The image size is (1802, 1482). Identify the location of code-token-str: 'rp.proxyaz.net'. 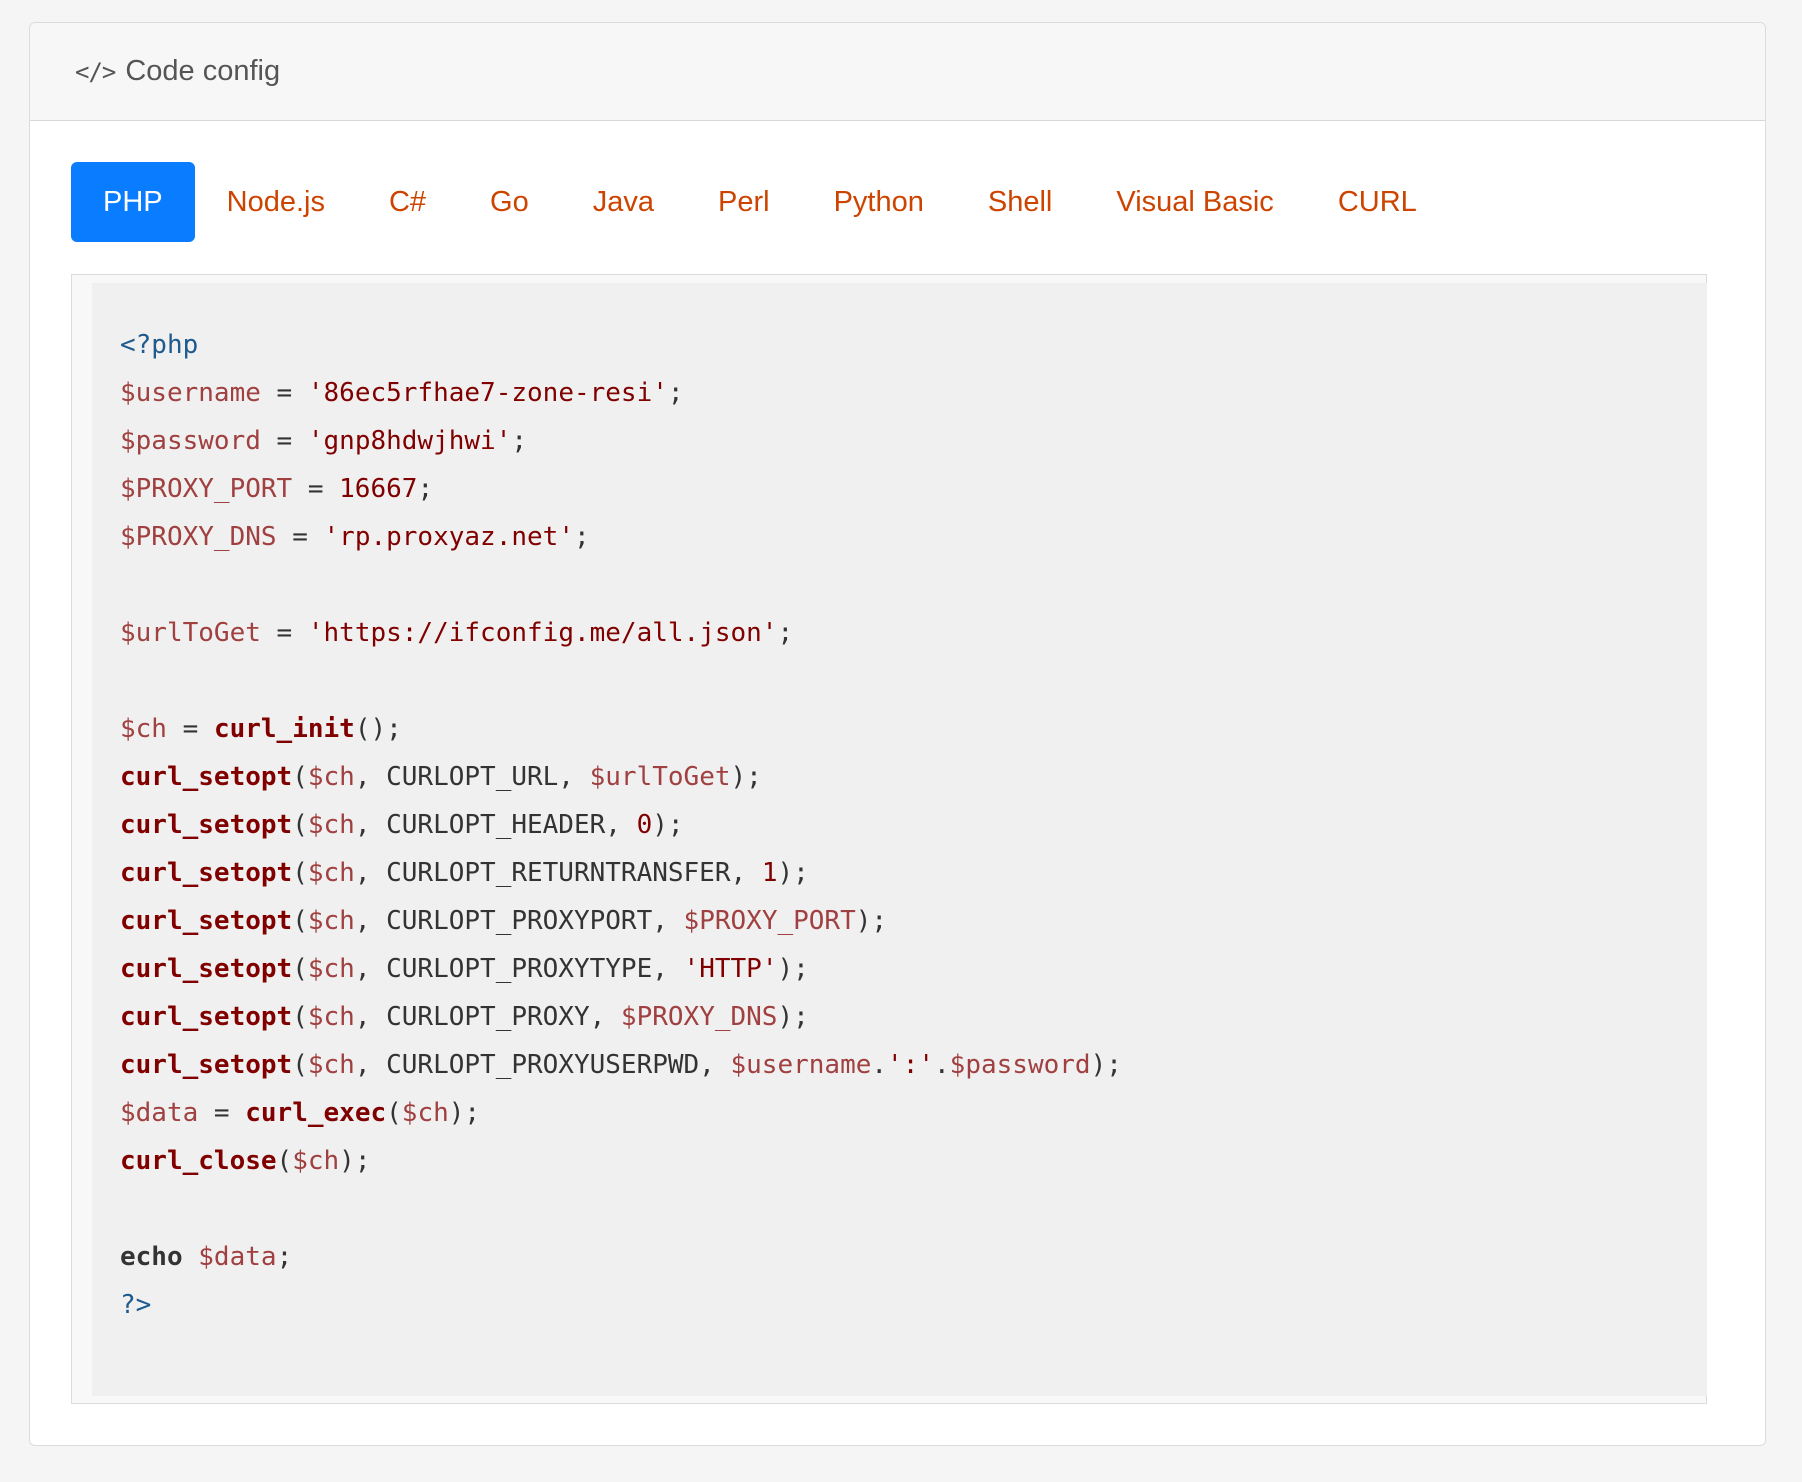
(448, 537).